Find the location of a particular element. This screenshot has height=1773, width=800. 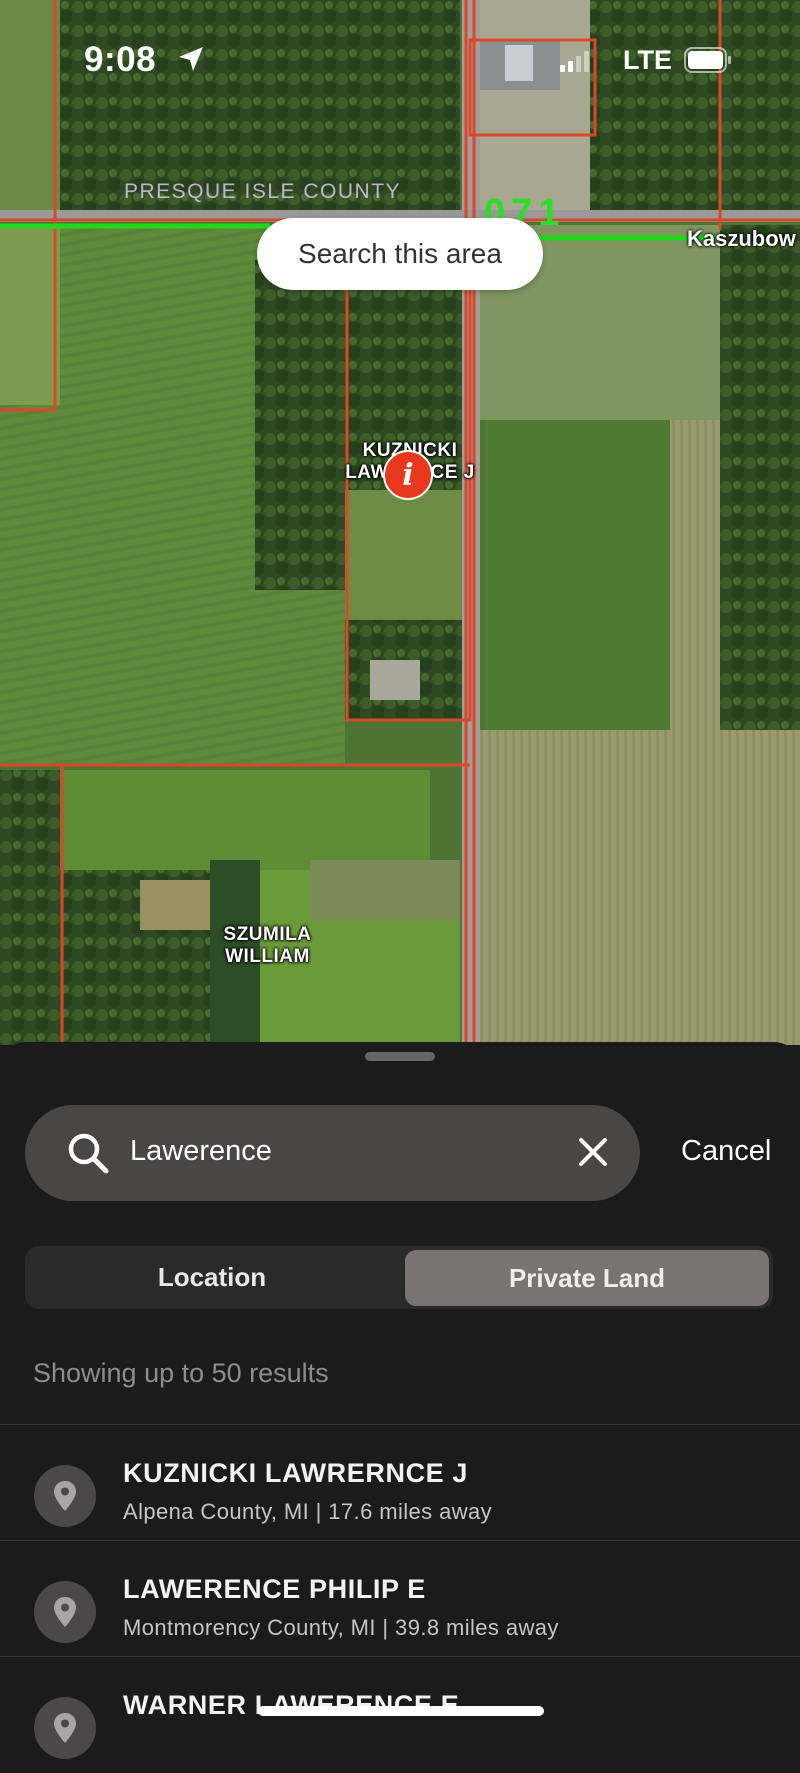

cell-signal-icon is located at coordinates (574, 61).